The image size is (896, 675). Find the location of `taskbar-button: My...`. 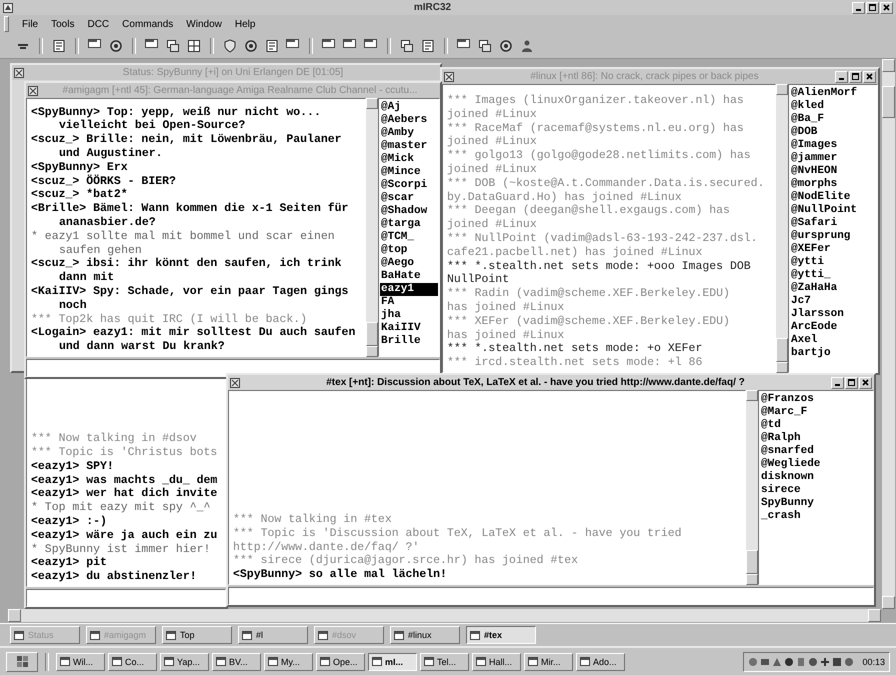

taskbar-button: My... is located at coordinates (288, 661).